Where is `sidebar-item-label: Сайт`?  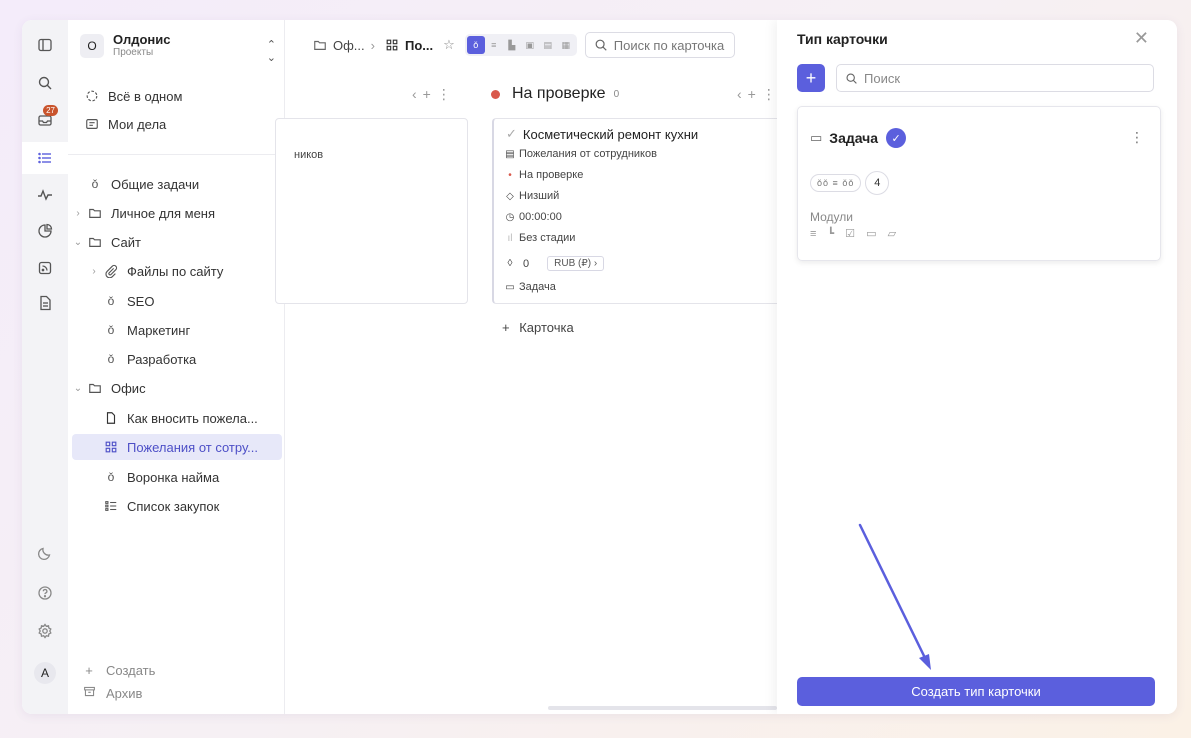 sidebar-item-label: Сайт is located at coordinates (126, 242).